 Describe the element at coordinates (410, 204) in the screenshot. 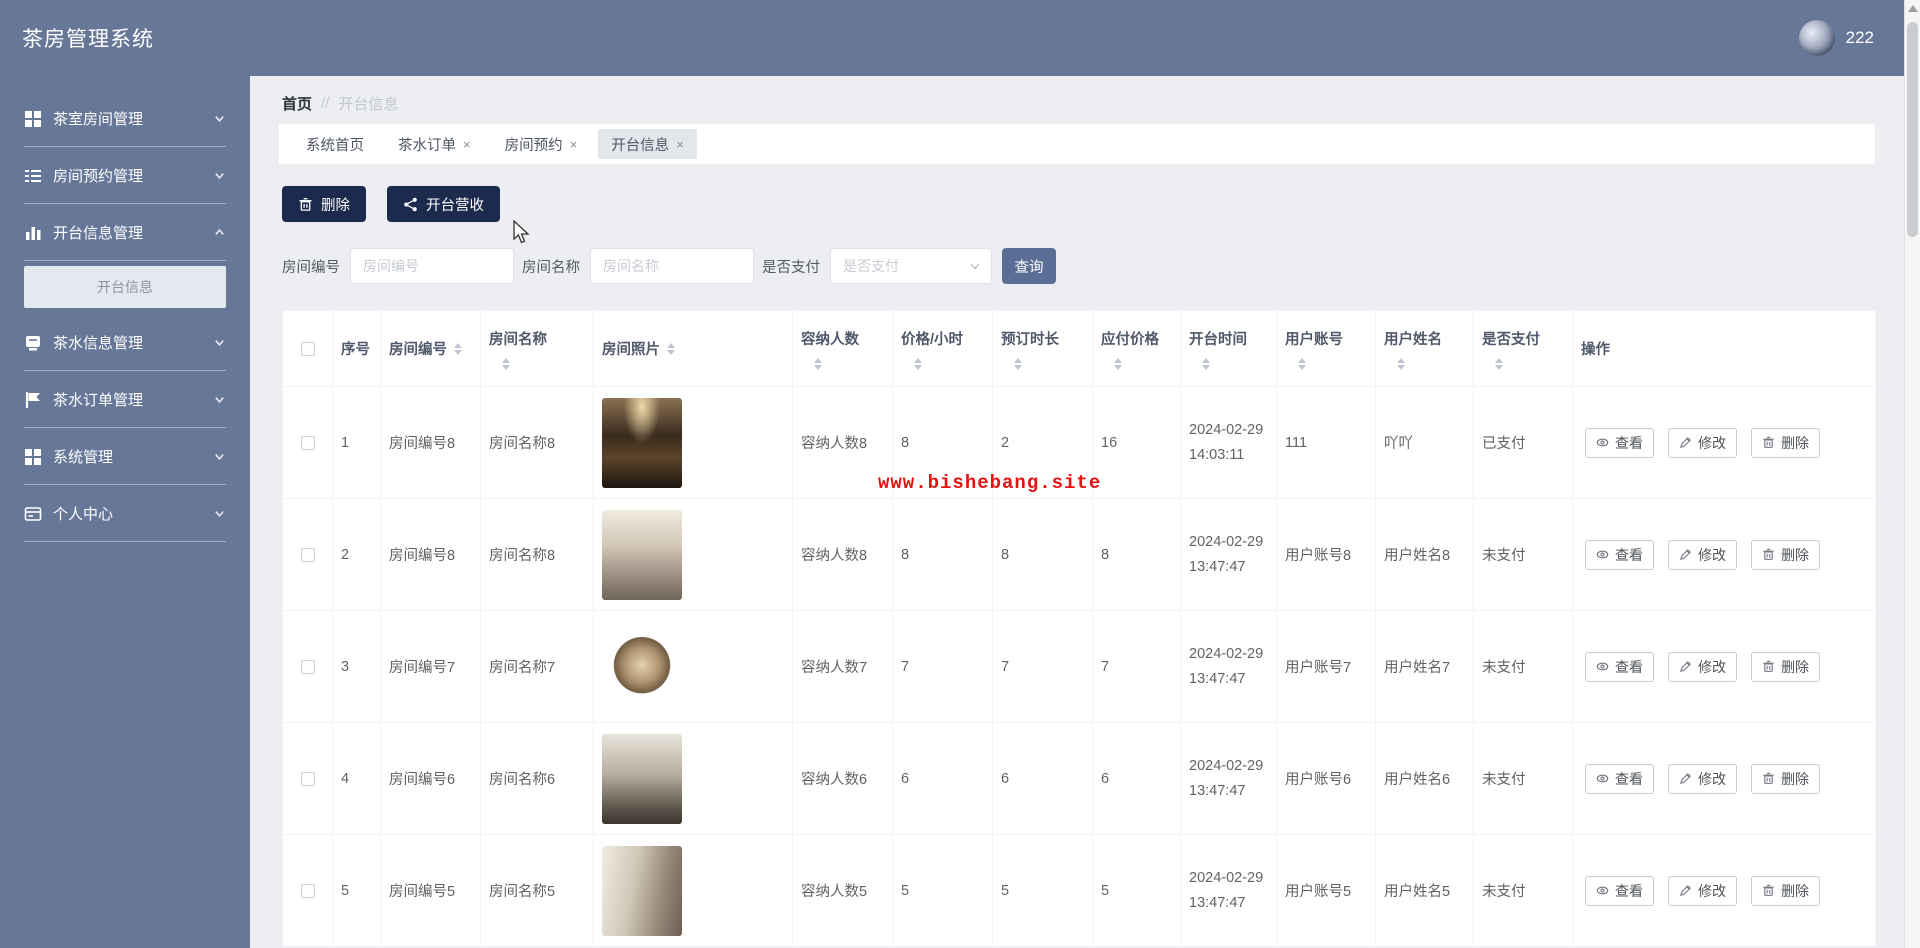

I see `share-icon` at that location.